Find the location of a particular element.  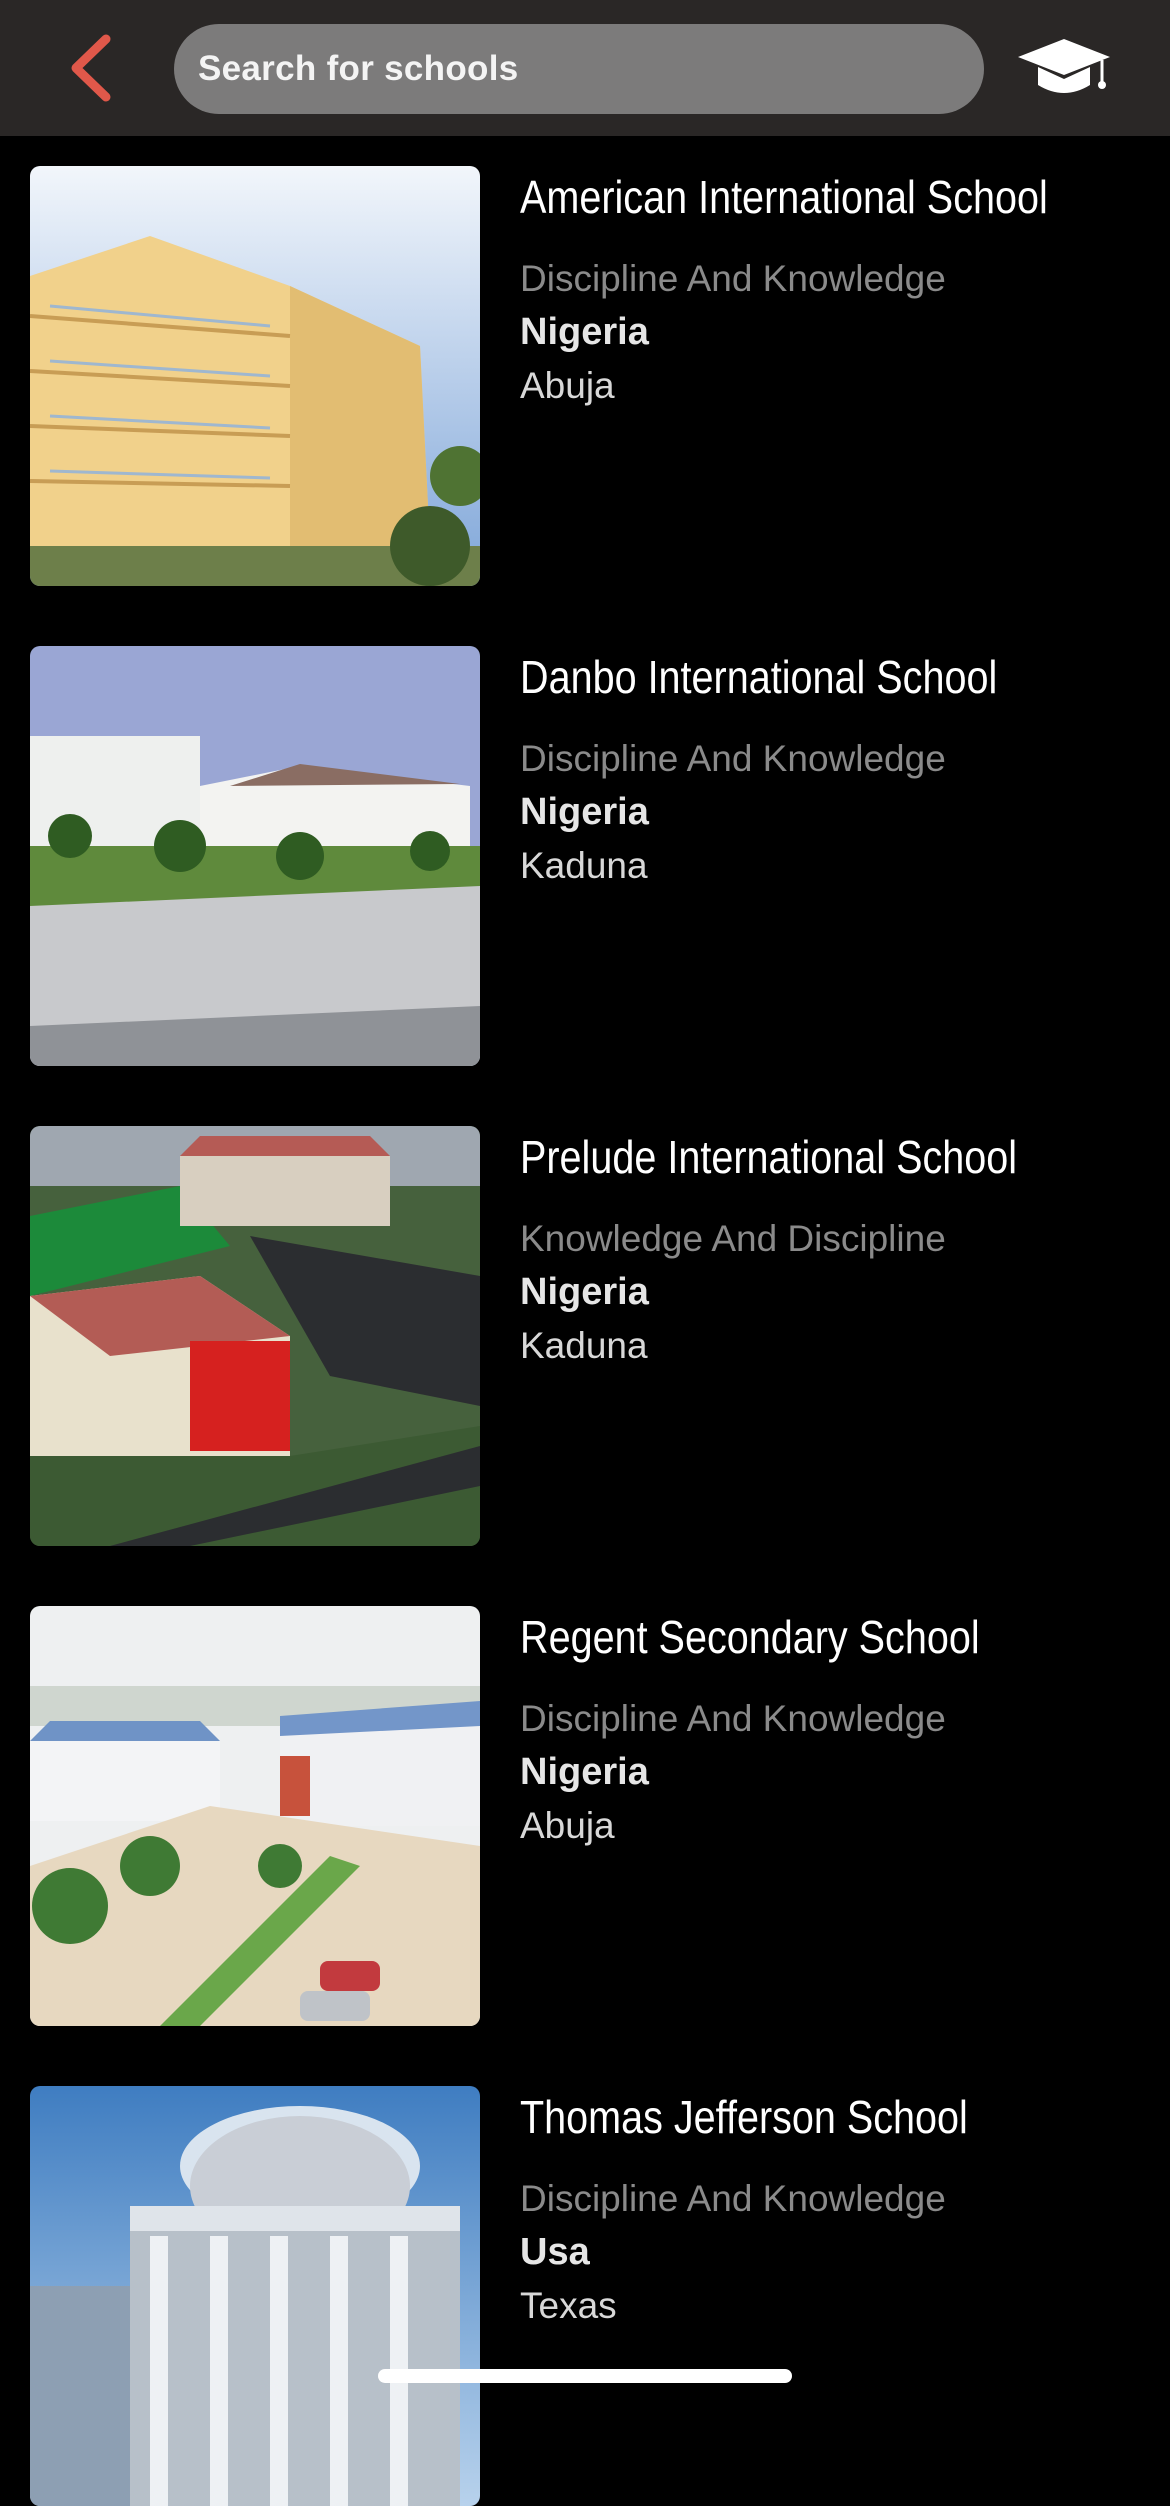

school-name: Regent Secondary School is located at coordinates (750, 1637).